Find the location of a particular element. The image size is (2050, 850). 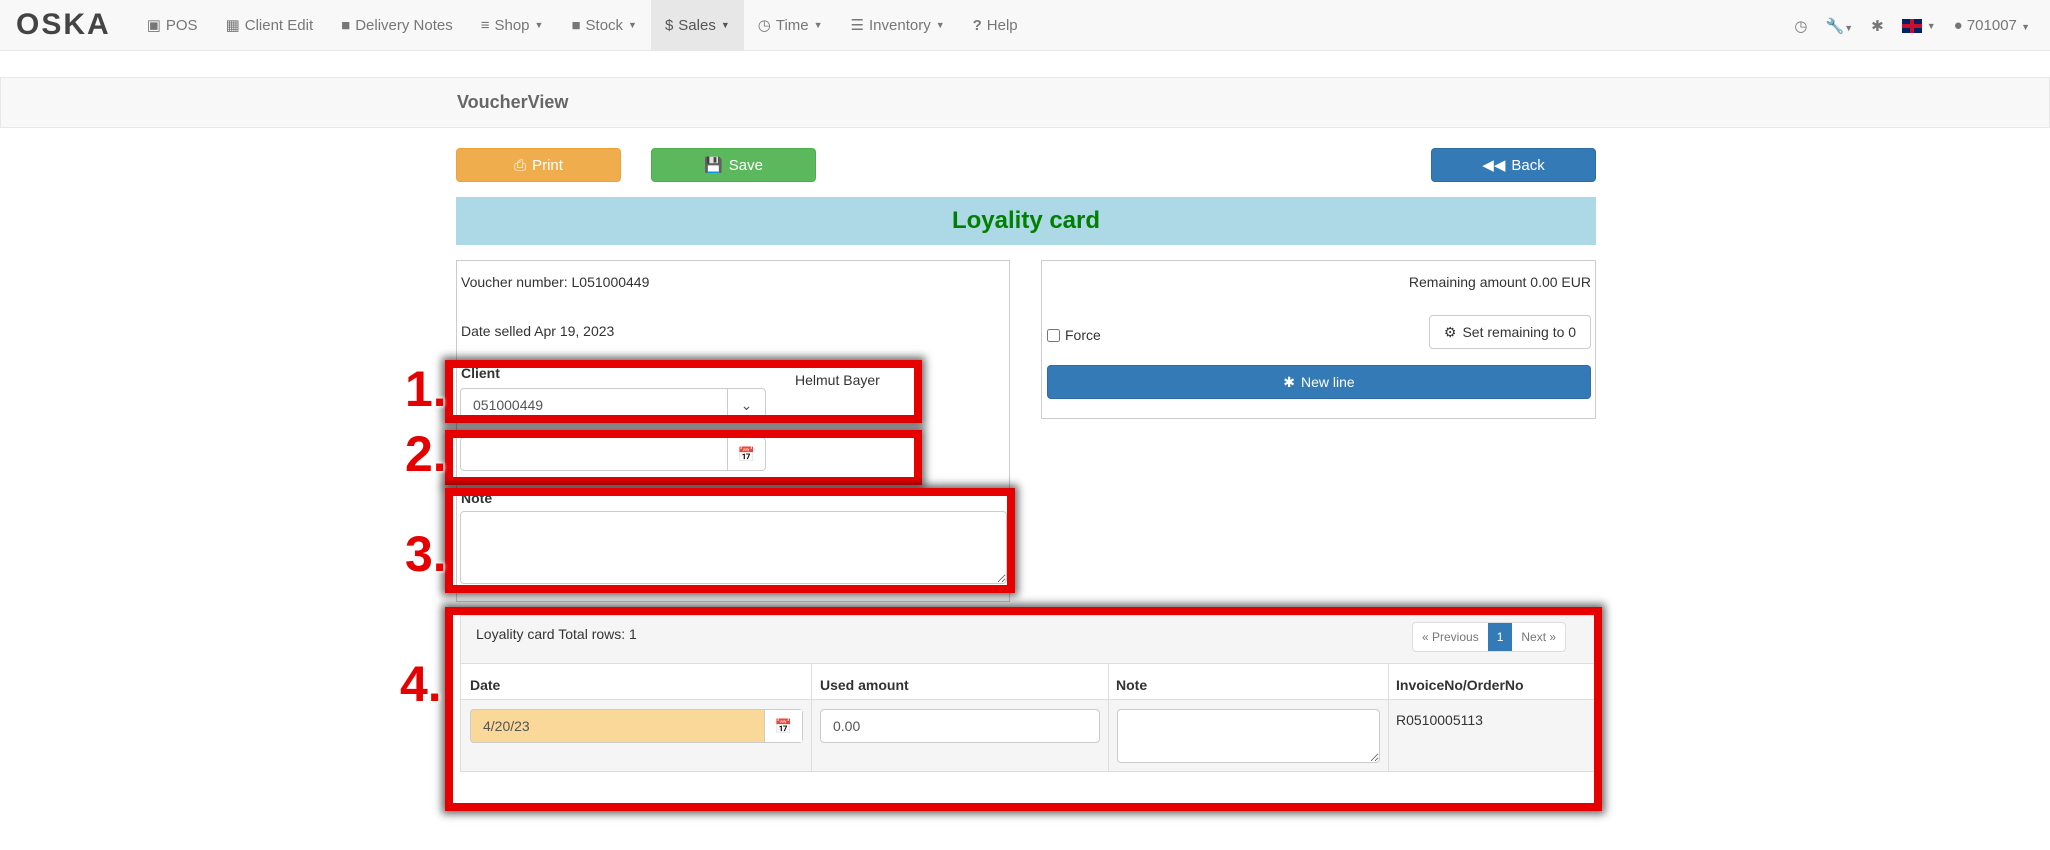

date-sold: Date selled Apr 19, 2023 is located at coordinates (538, 331).